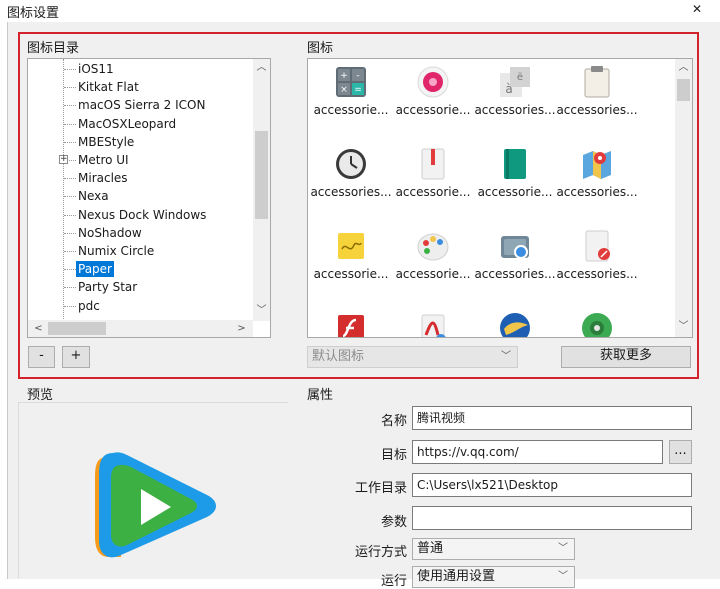  Describe the element at coordinates (139, 69) in the screenshot. I see `tree-item: iOS11` at that location.